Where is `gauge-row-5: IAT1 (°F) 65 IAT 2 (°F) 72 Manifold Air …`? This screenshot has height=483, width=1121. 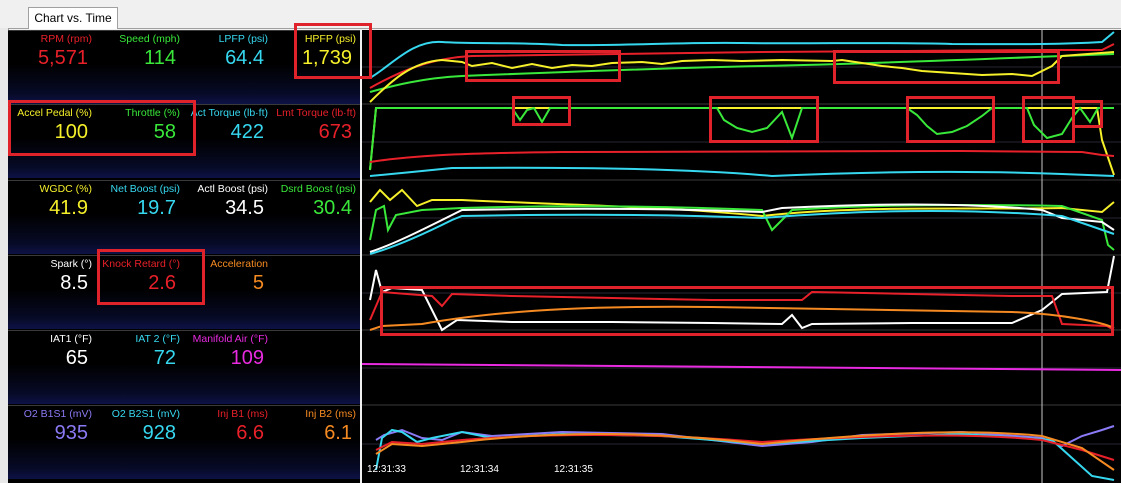 gauge-row-5: IAT1 (°F) 65 IAT 2 (°F) 72 Manifold Air … is located at coordinates (184, 367).